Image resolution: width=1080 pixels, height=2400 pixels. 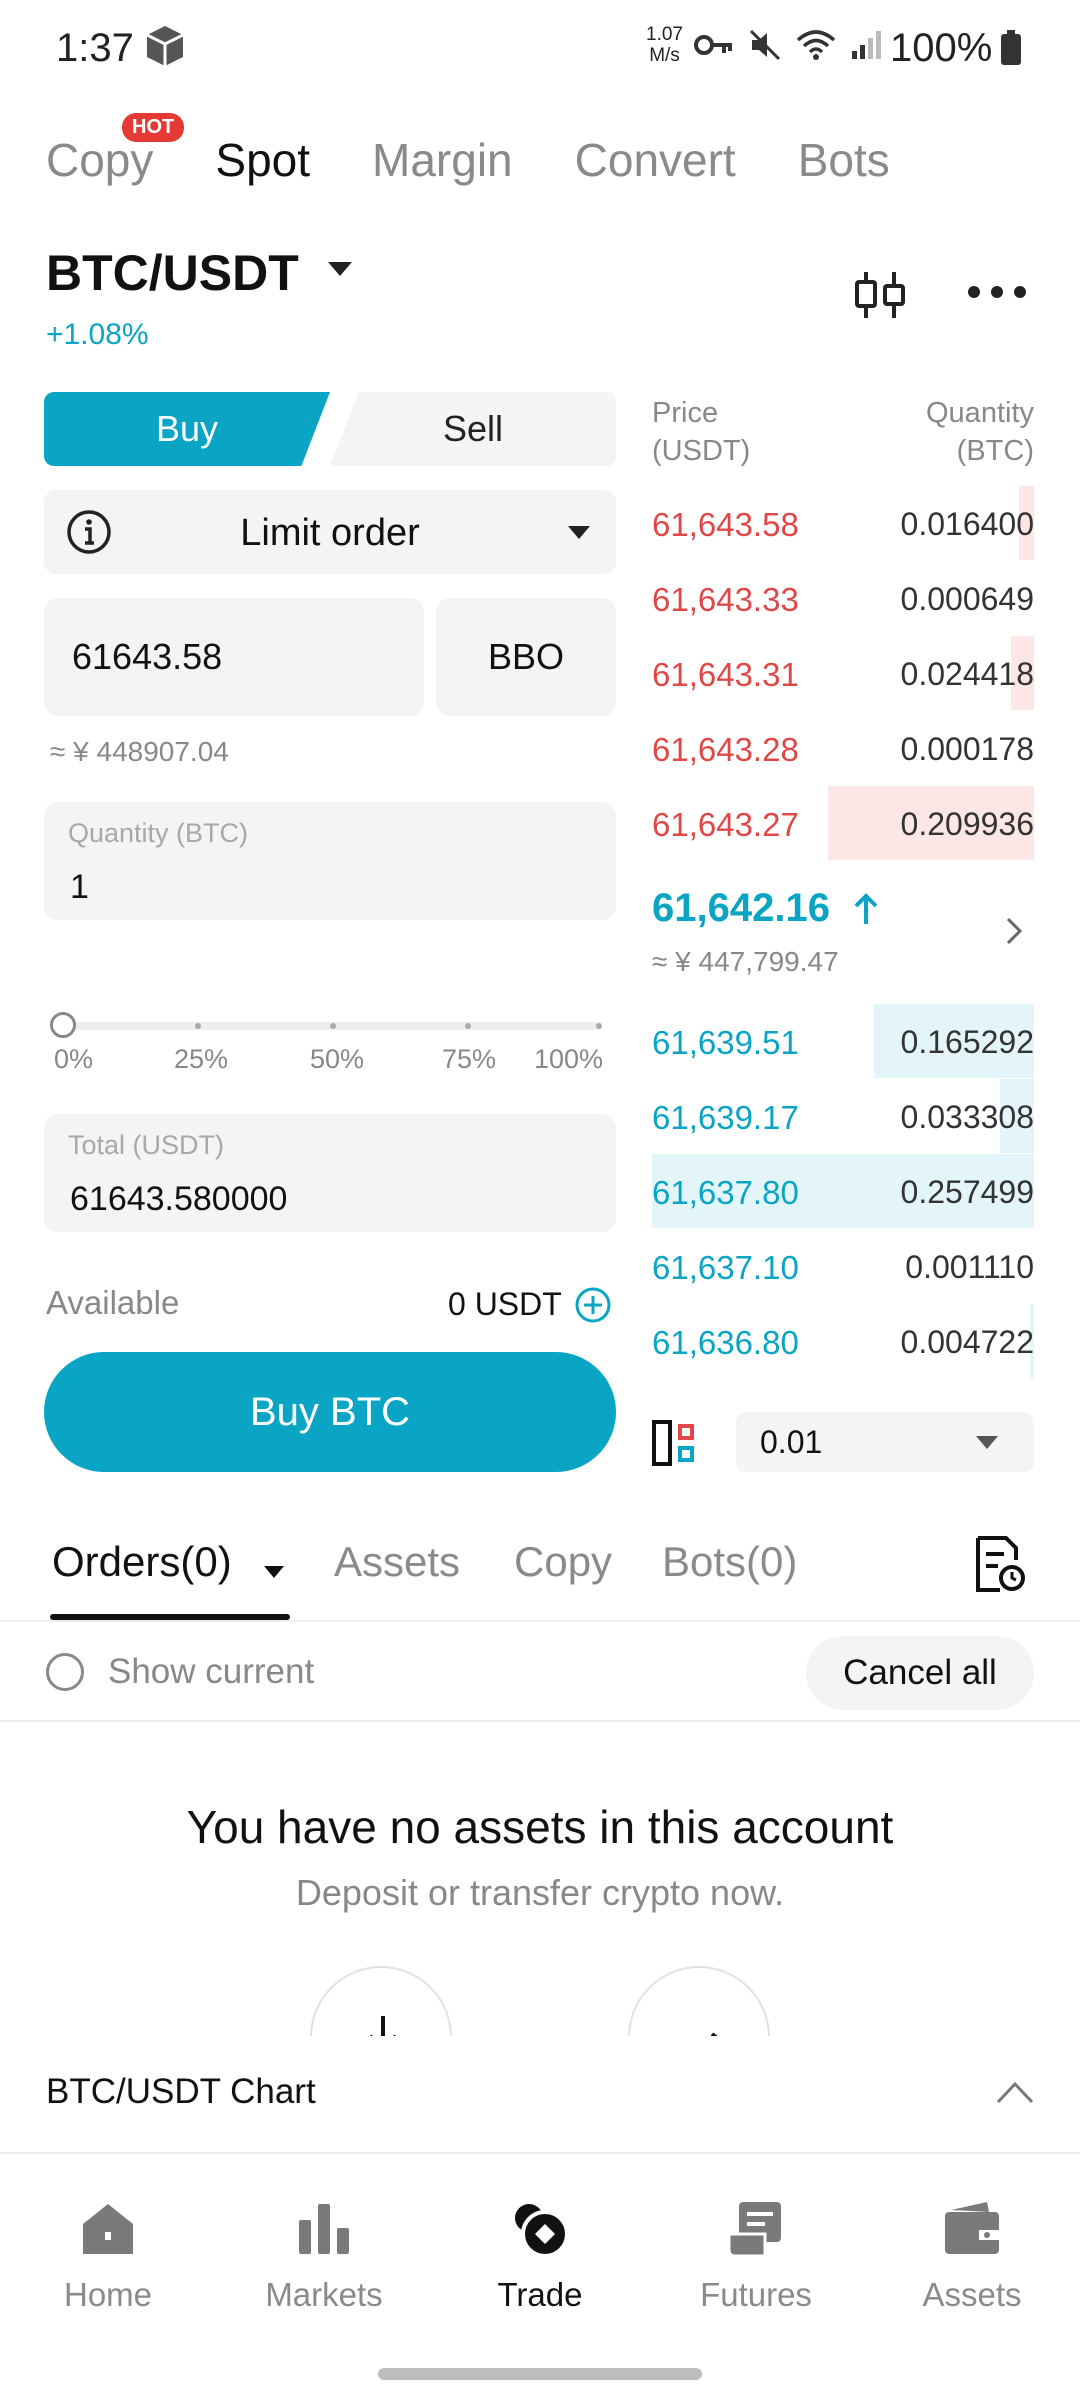 I want to click on network-speed-value: 1.07, so click(x=664, y=34).